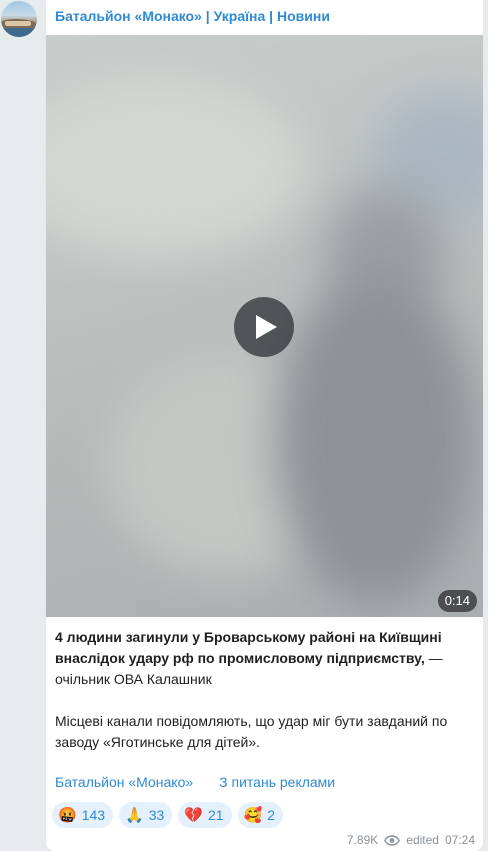  I want to click on play-button, so click(264, 327).